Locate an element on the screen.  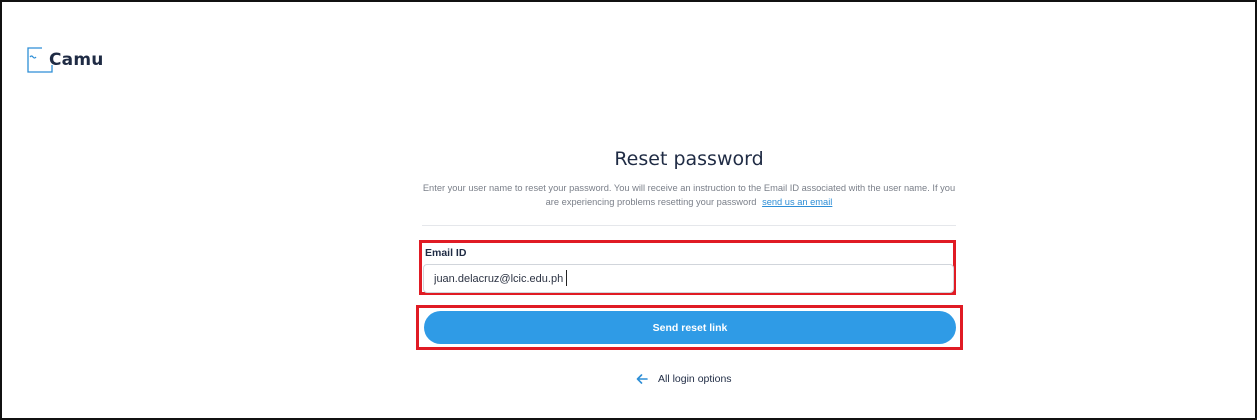
mycamu-logo: Camu is located at coordinates (65, 60).